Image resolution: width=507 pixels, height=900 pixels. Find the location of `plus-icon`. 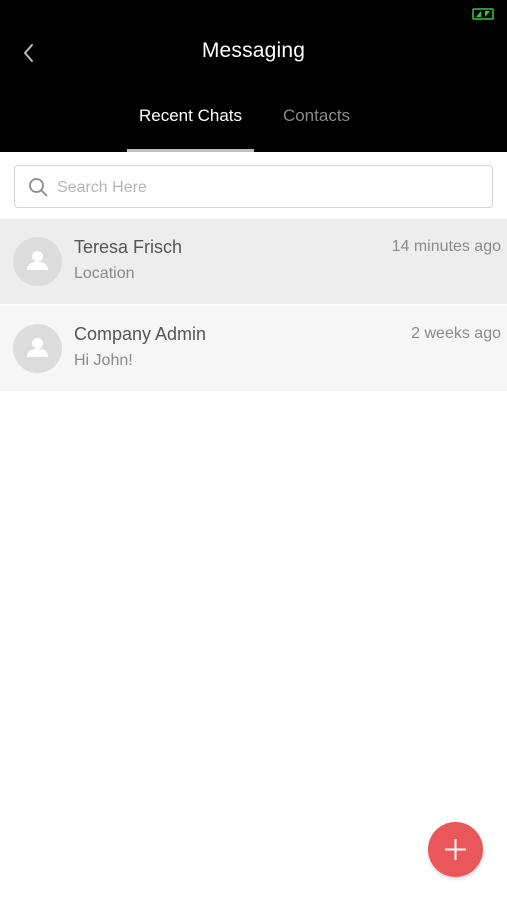

plus-icon is located at coordinates (455, 849).